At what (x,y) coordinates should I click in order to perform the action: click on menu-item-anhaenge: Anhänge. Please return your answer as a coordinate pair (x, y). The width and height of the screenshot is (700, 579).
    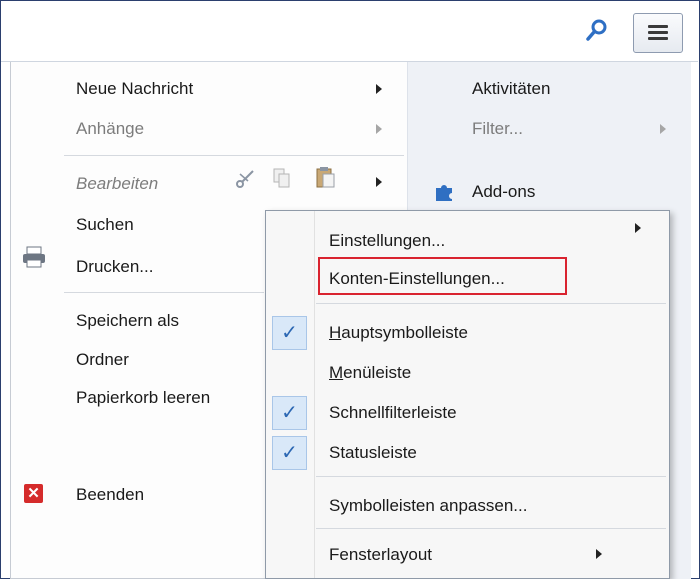
    Looking at the image, I should click on (110, 129).